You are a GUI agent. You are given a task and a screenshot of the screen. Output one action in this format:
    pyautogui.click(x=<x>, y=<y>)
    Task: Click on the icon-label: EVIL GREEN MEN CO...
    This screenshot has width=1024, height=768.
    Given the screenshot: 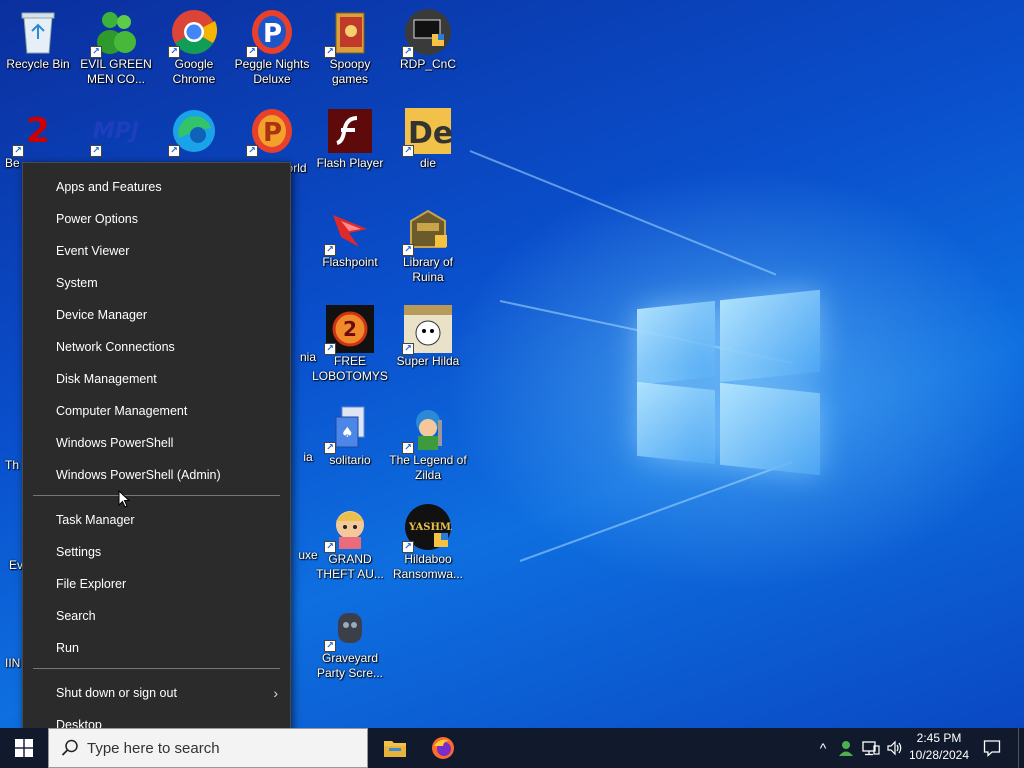 What is the action you would take?
    pyautogui.click(x=116, y=71)
    